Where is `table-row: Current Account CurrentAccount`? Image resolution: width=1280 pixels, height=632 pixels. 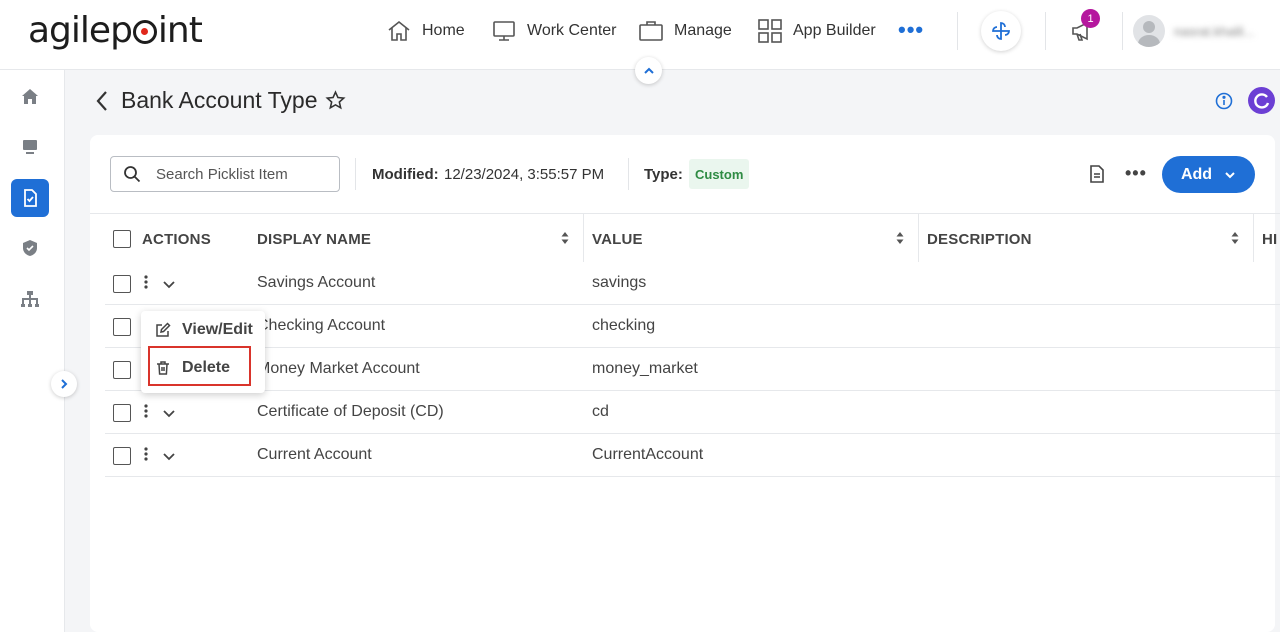 table-row: Current Account CurrentAccount is located at coordinates (692, 455).